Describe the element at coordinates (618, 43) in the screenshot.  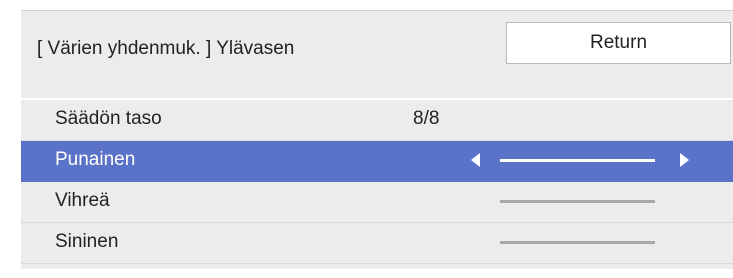
I see `return-button: Return` at that location.